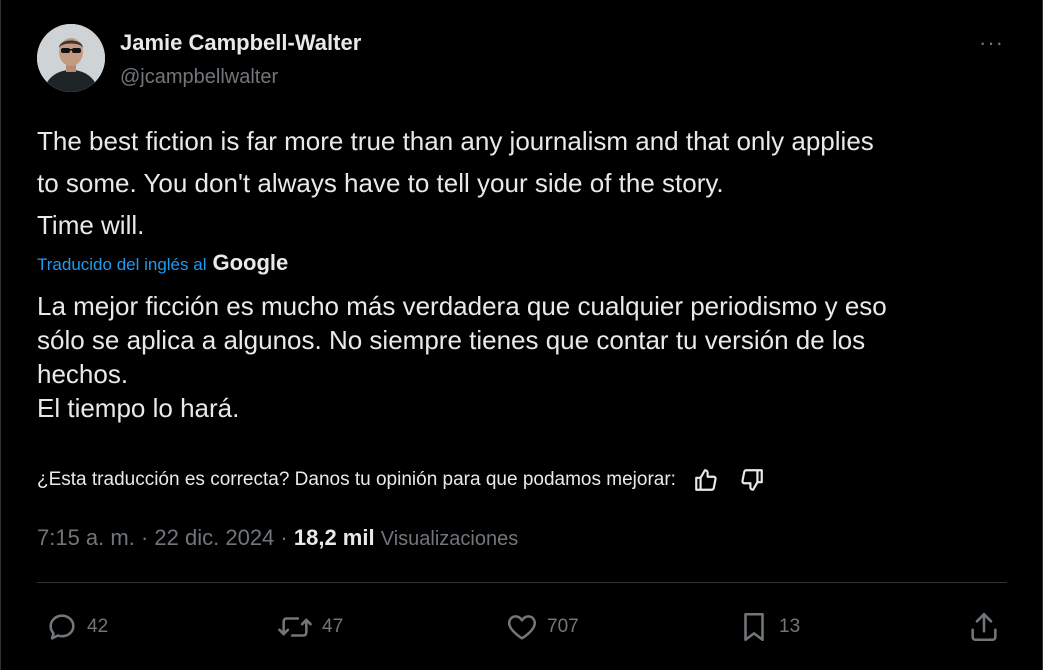 This screenshot has width=1043, height=670. Describe the element at coordinates (91, 225) in the screenshot. I see `original-line: Time will.` at that location.